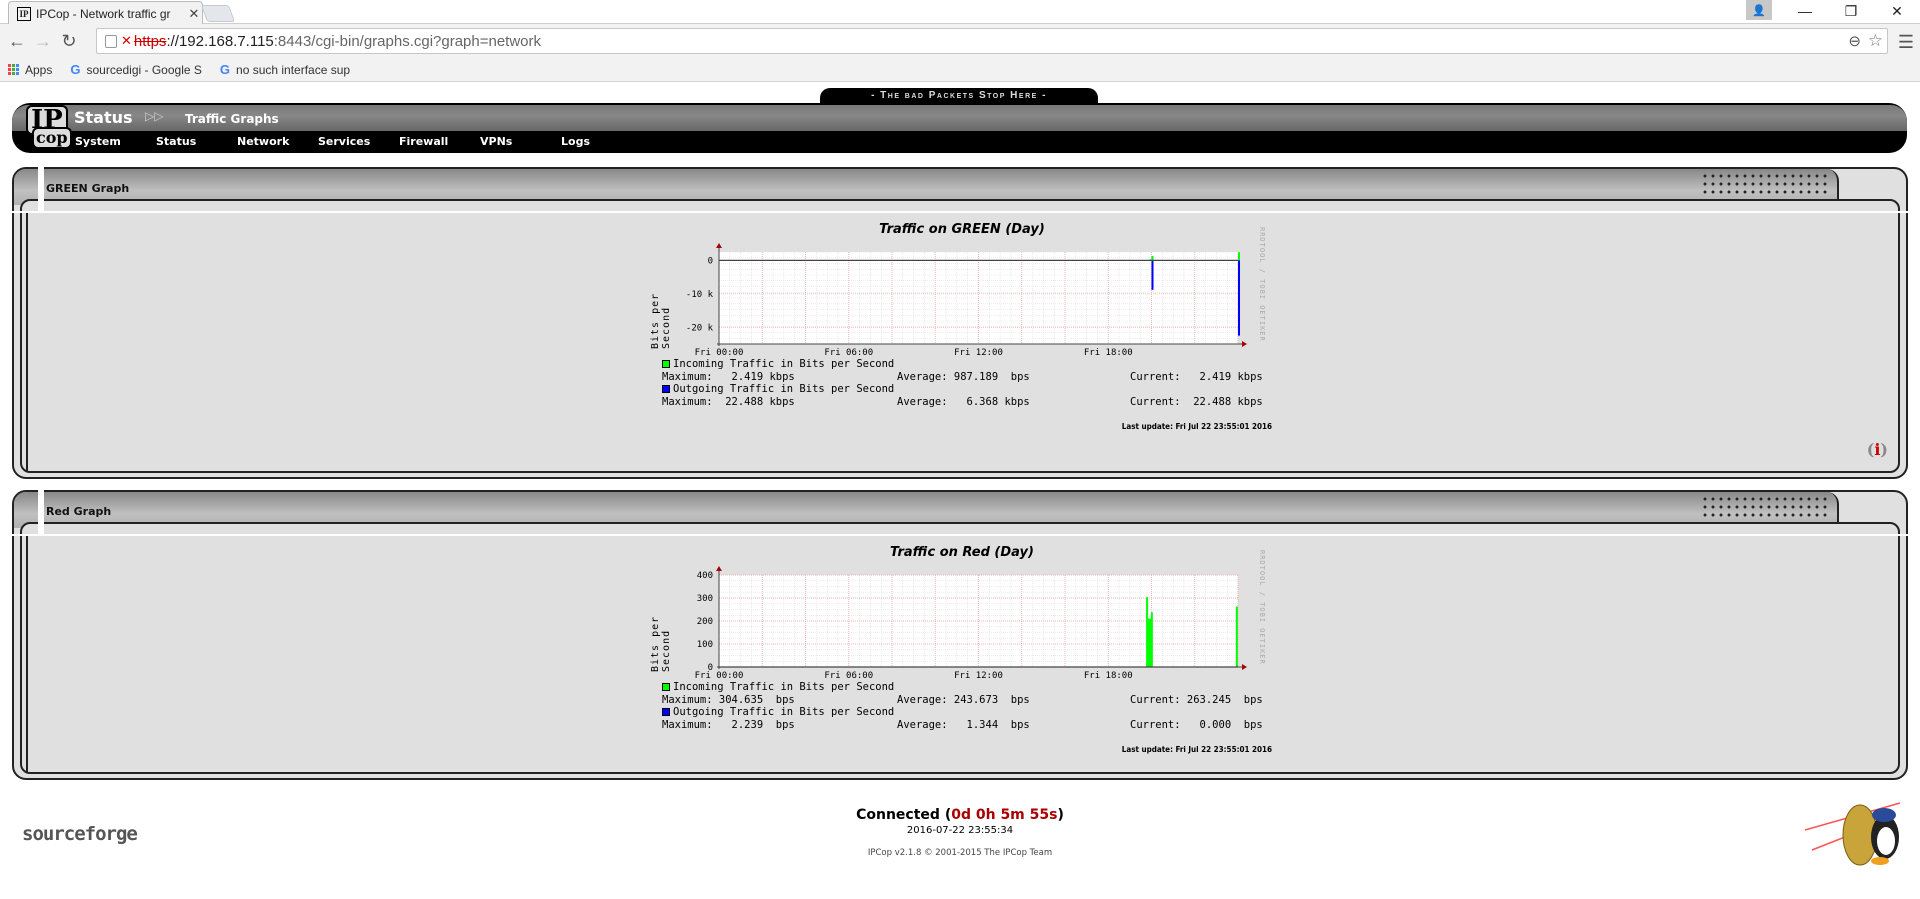 The width and height of the screenshot is (1920, 899). What do you see at coordinates (1196, 377) in the screenshot?
I see `incoming-cur: Current: 2.419 kbps` at bounding box center [1196, 377].